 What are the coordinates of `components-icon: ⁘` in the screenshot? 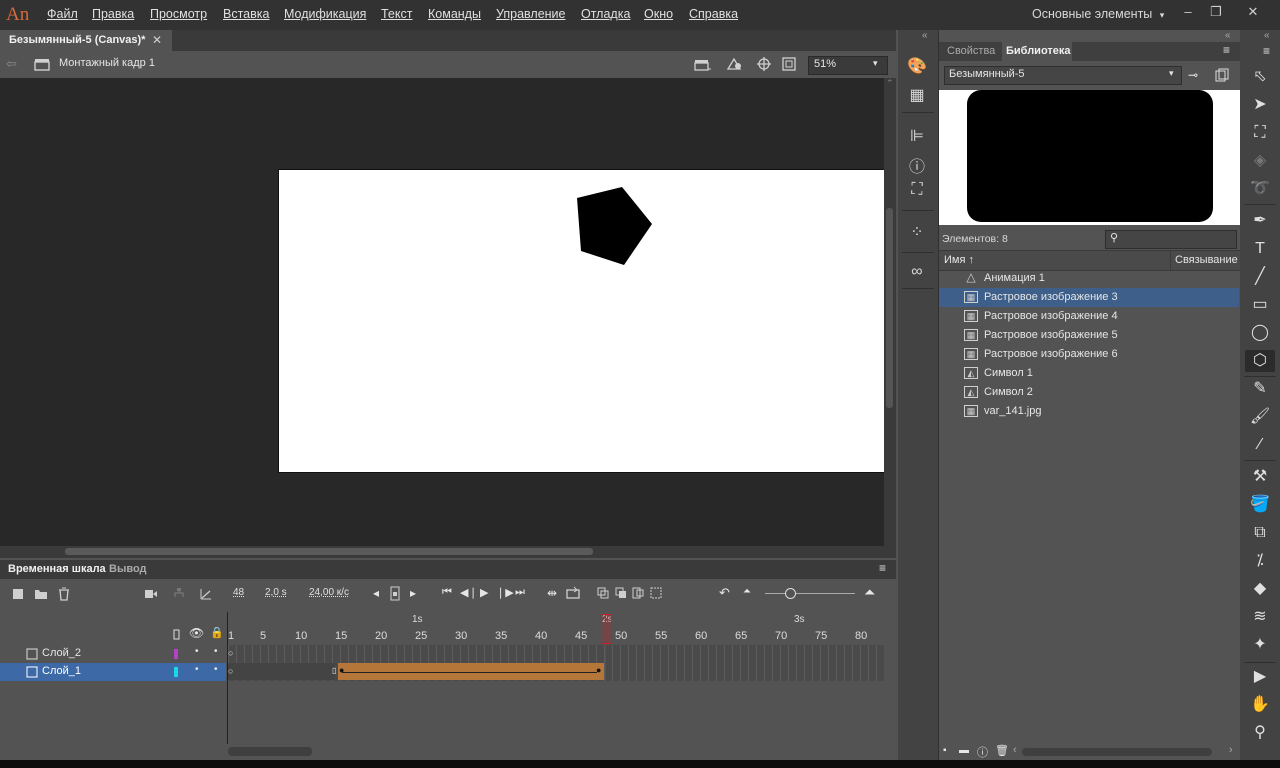 It's located at (917, 232).